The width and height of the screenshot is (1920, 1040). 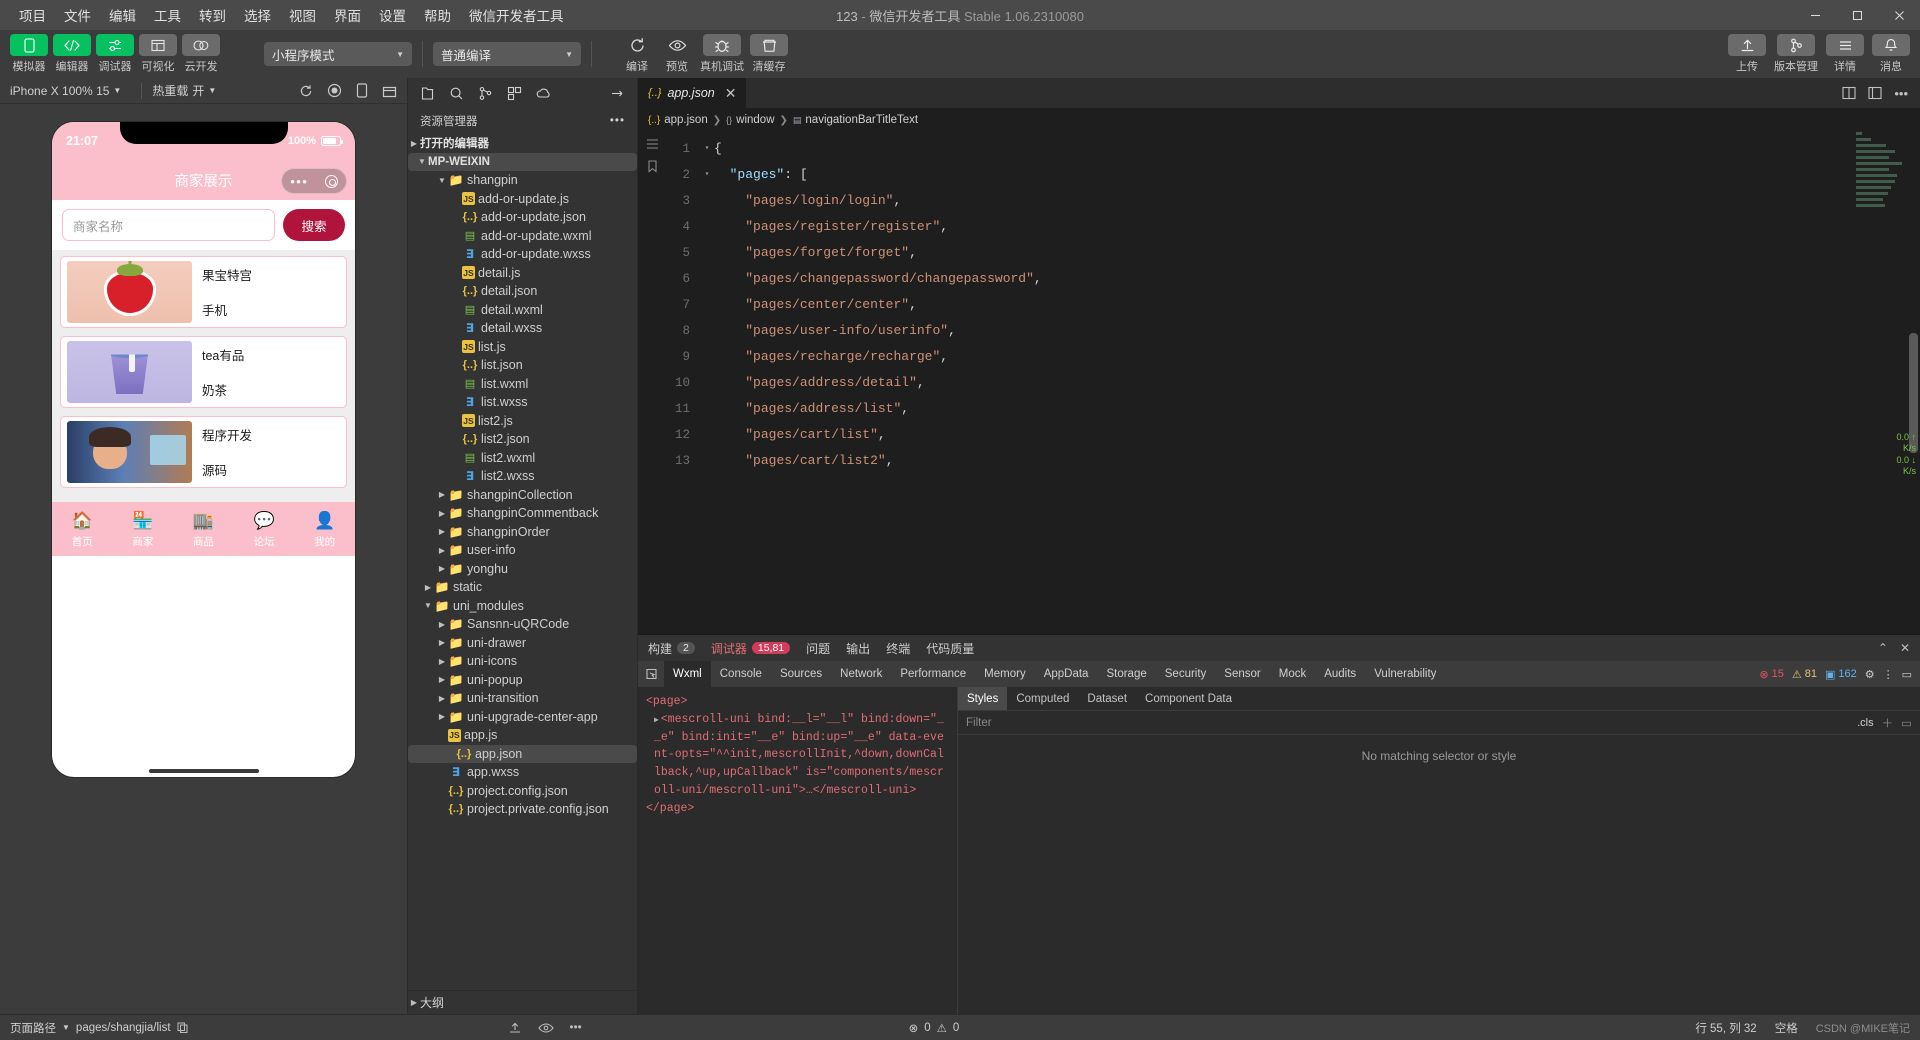 What do you see at coordinates (1107, 698) in the screenshot?
I see `style-tab-dataset: Dataset` at bounding box center [1107, 698].